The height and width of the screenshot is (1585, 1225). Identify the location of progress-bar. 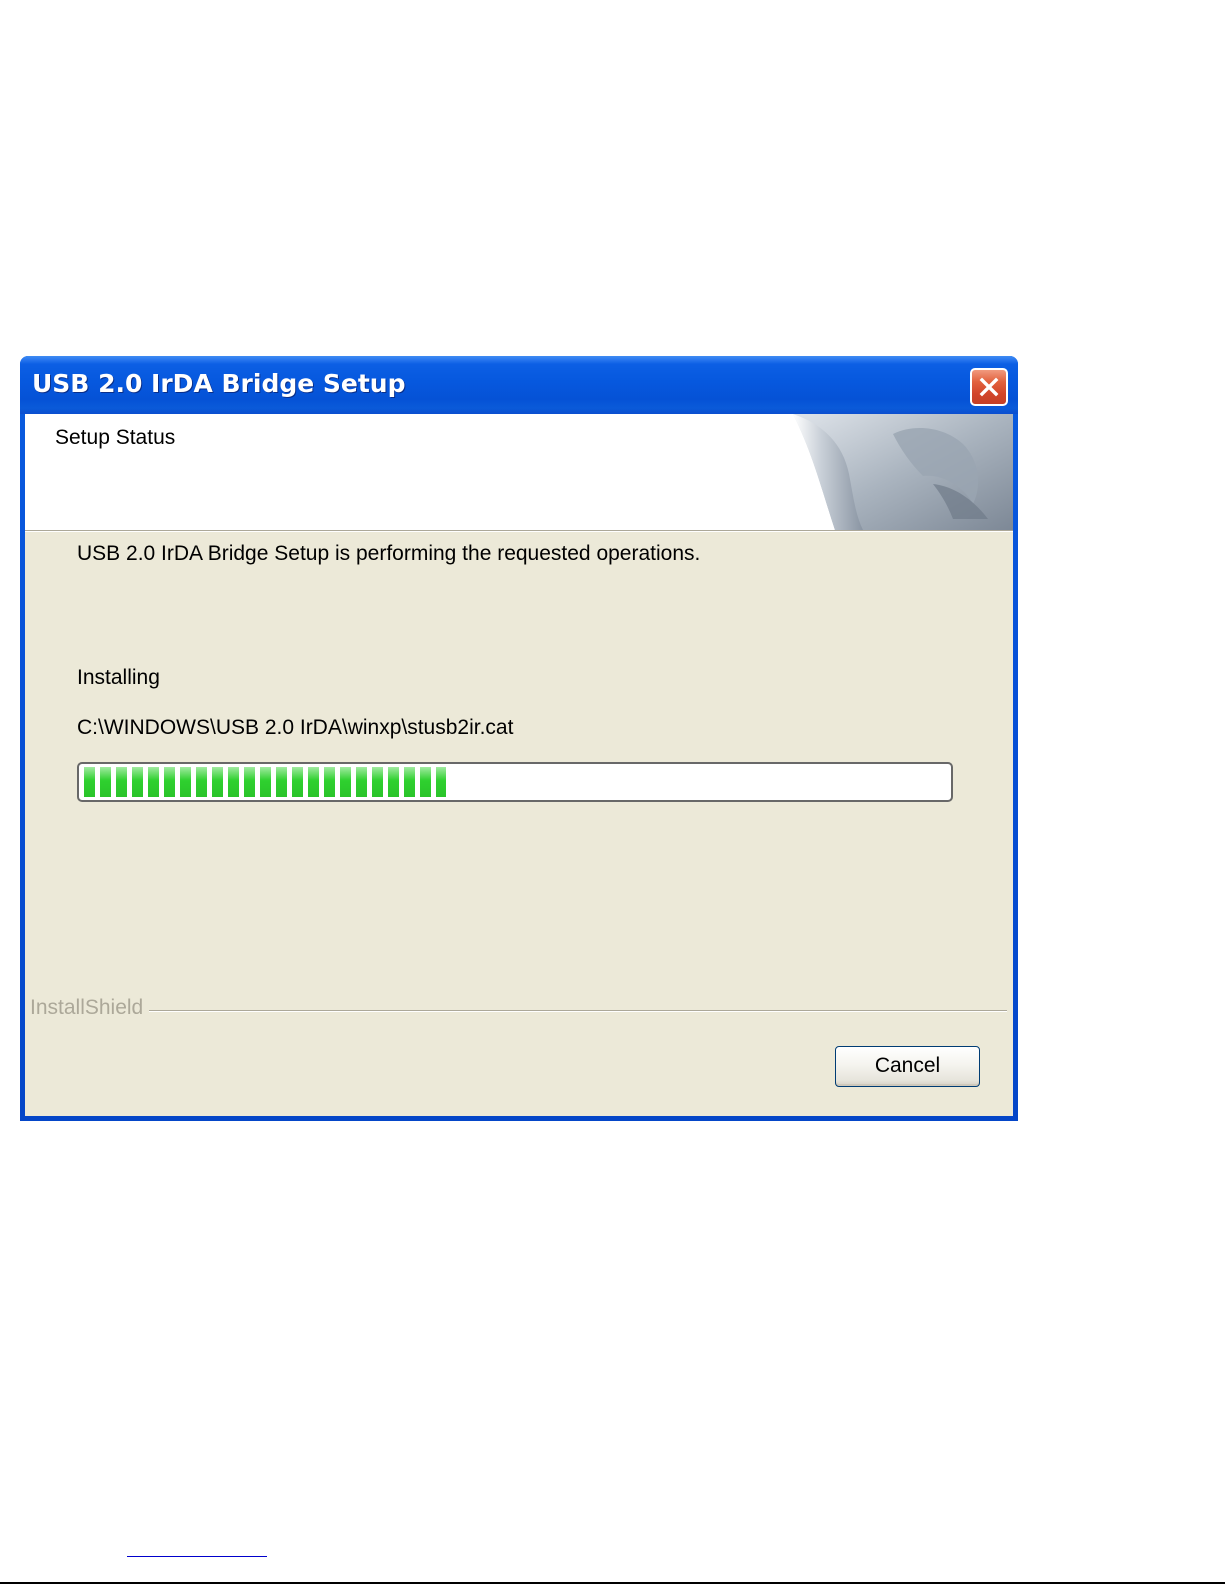
(515, 782).